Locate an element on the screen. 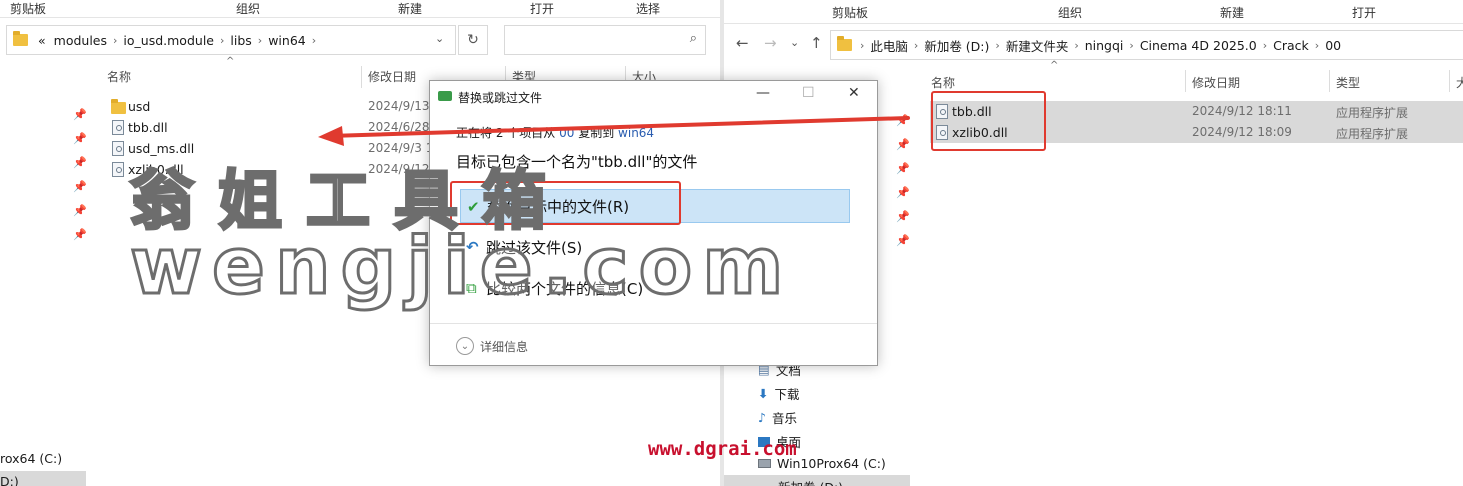 The image size is (1463, 486). breadcrumb-more: « is located at coordinates (42, 40).